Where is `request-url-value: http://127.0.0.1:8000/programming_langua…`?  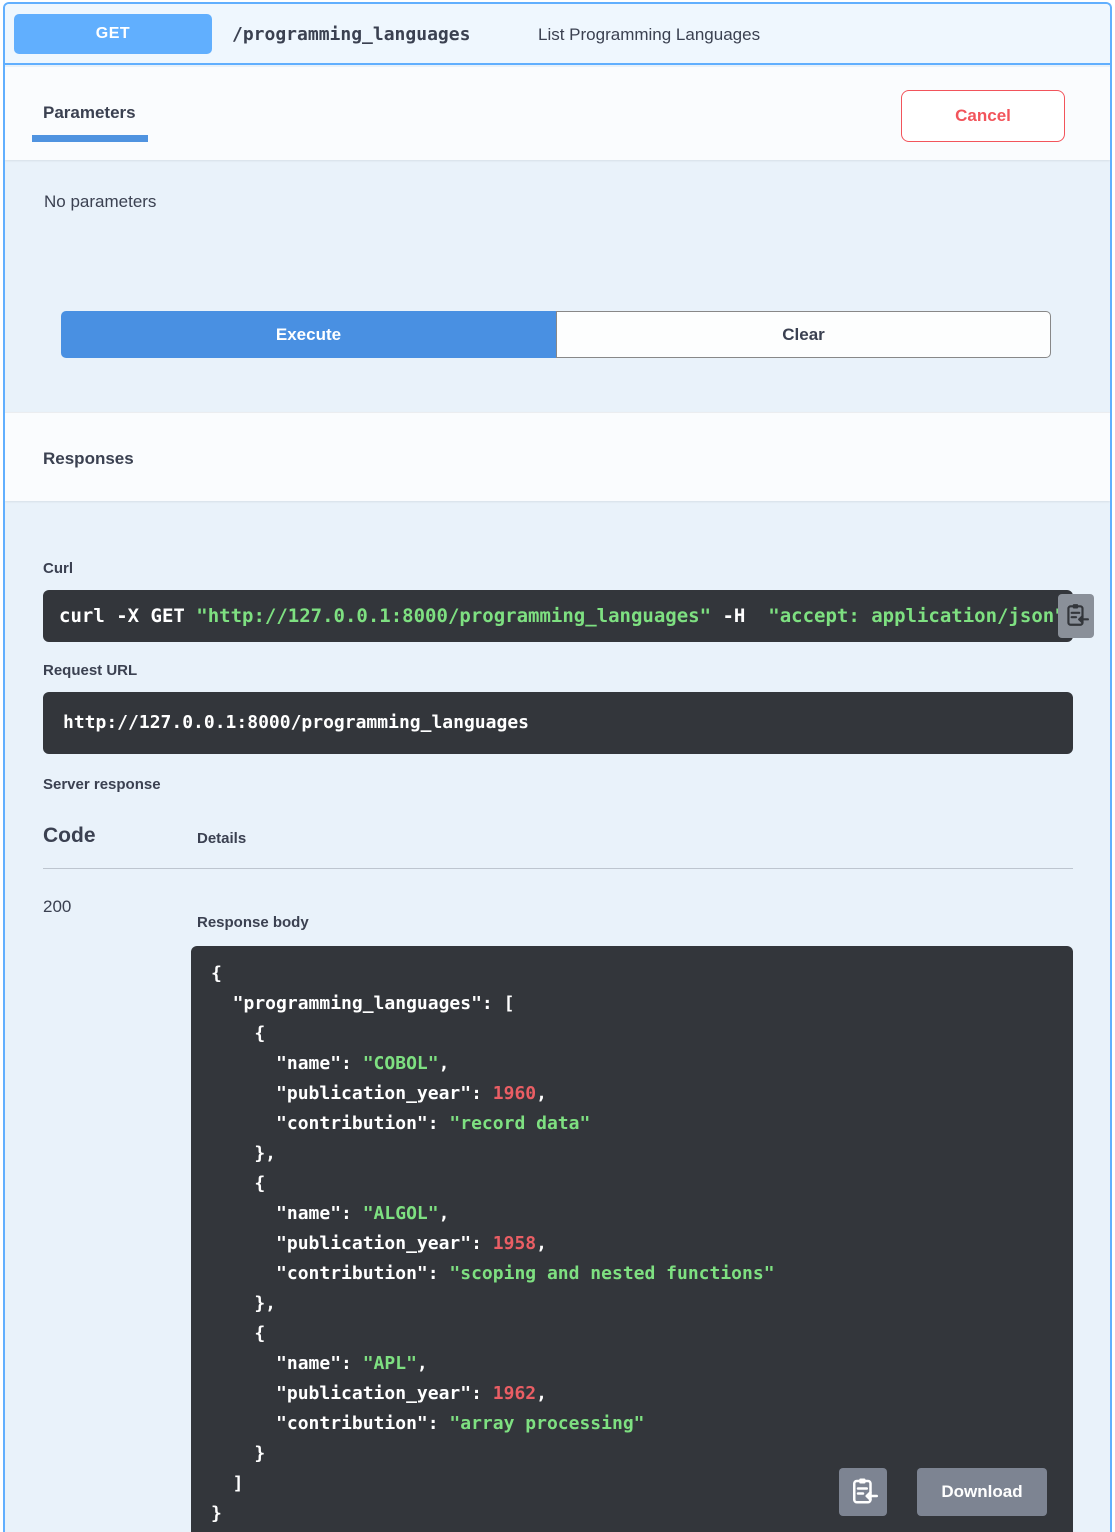
request-url-value: http://127.0.0.1:8000/programming_langua… is located at coordinates (558, 723).